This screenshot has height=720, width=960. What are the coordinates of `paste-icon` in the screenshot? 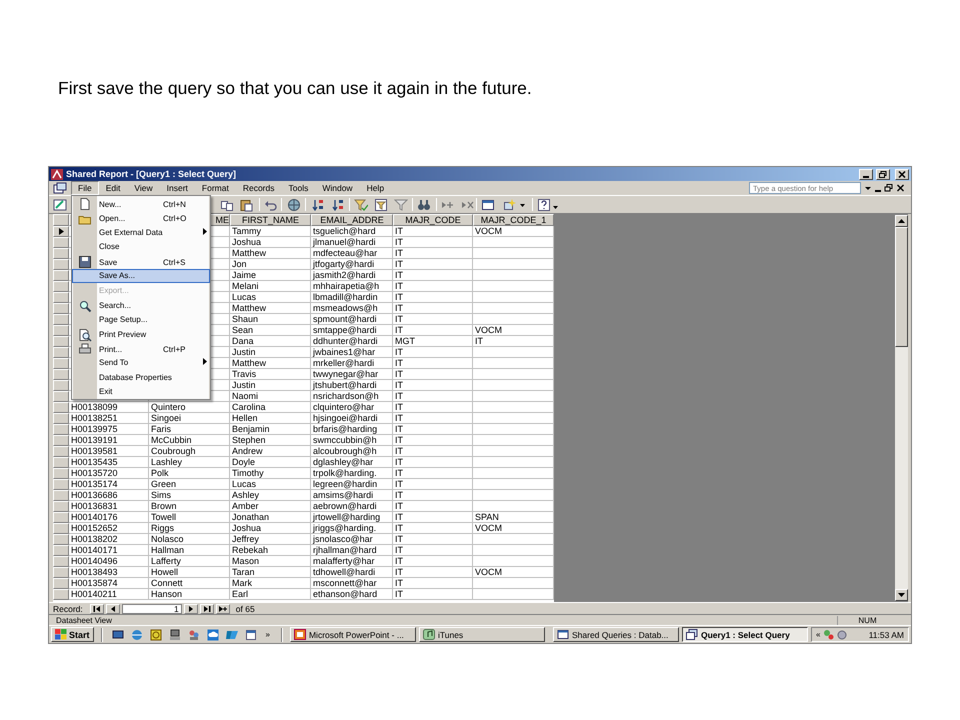 It's located at (246, 205).